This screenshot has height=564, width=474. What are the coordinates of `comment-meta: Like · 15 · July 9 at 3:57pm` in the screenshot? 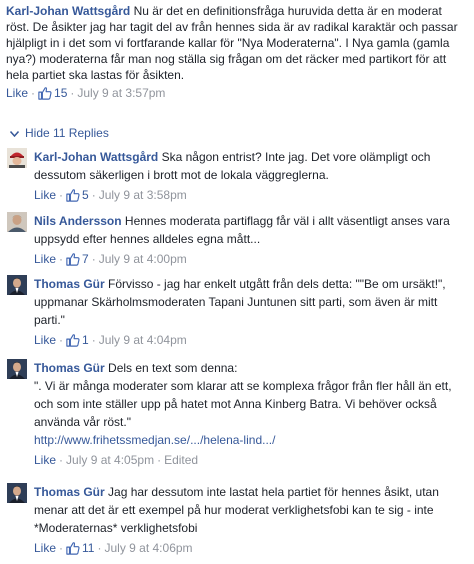 It's located at (86, 93).